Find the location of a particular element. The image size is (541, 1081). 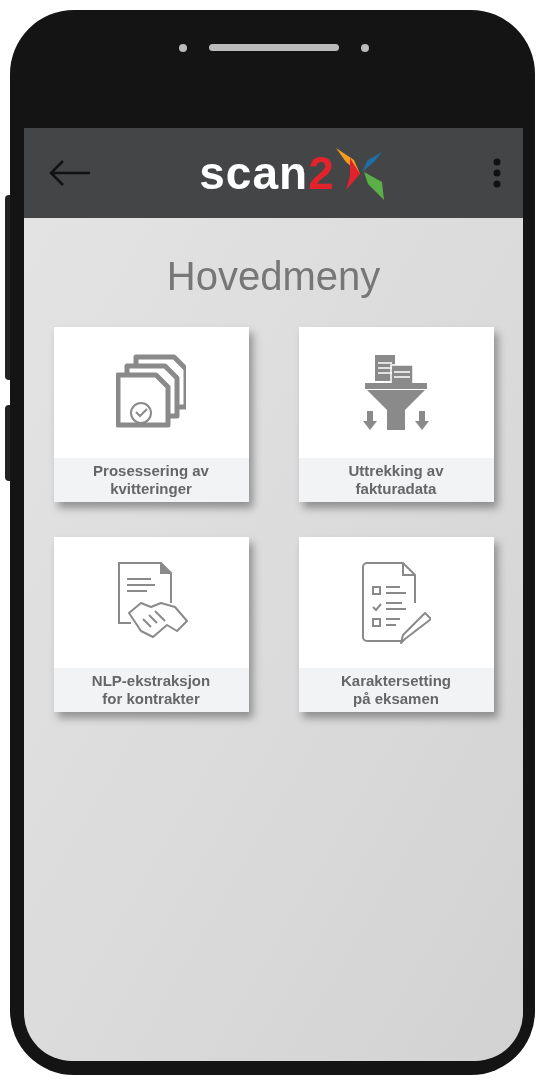

back-arrow-icon is located at coordinates (70, 173).